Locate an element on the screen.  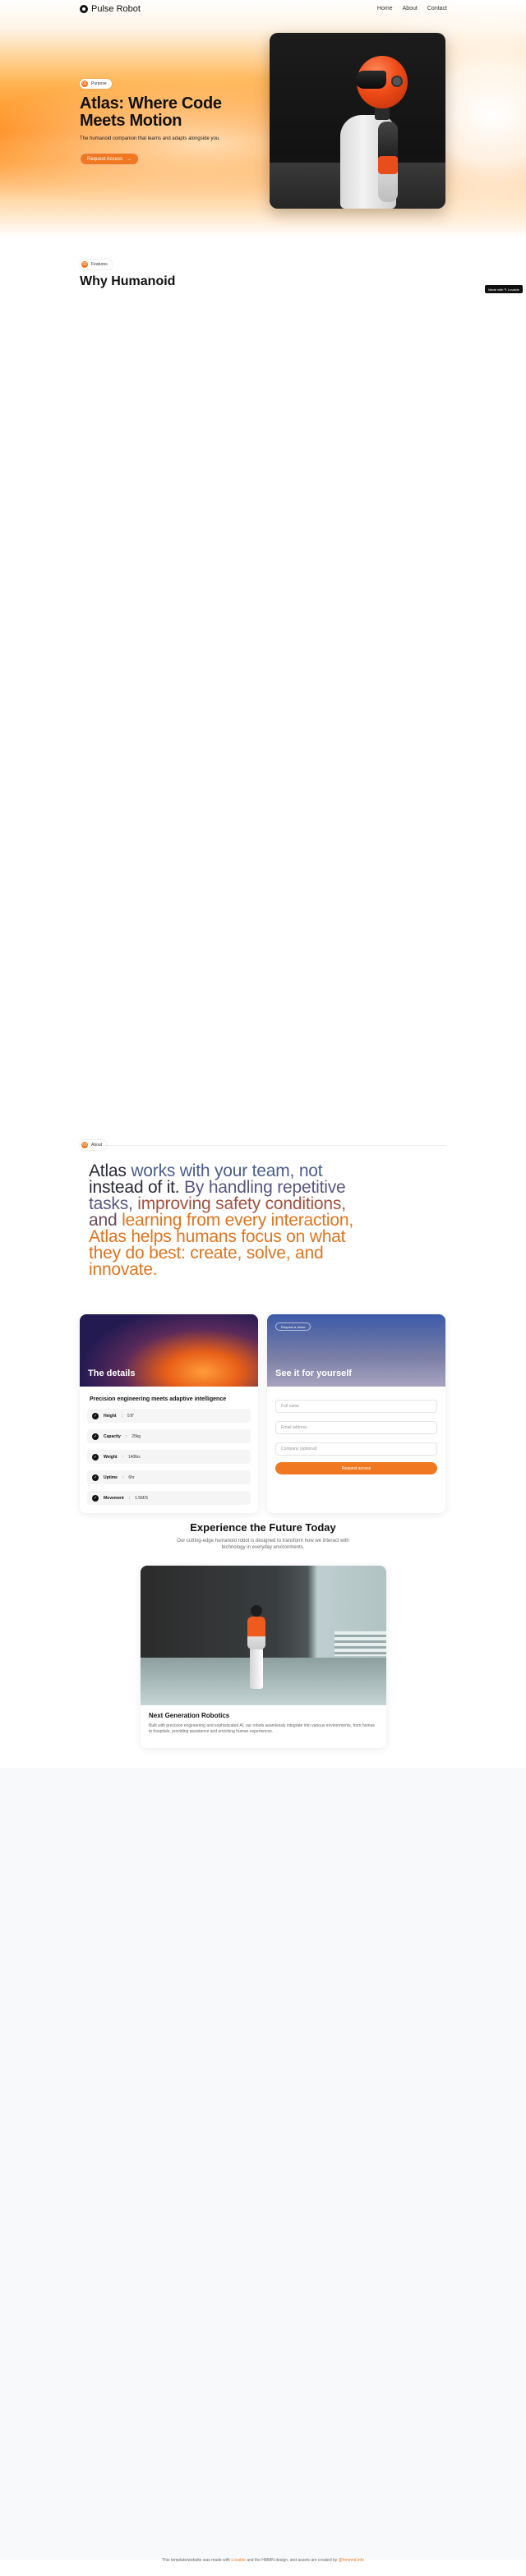
robot-ear is located at coordinates (397, 81).